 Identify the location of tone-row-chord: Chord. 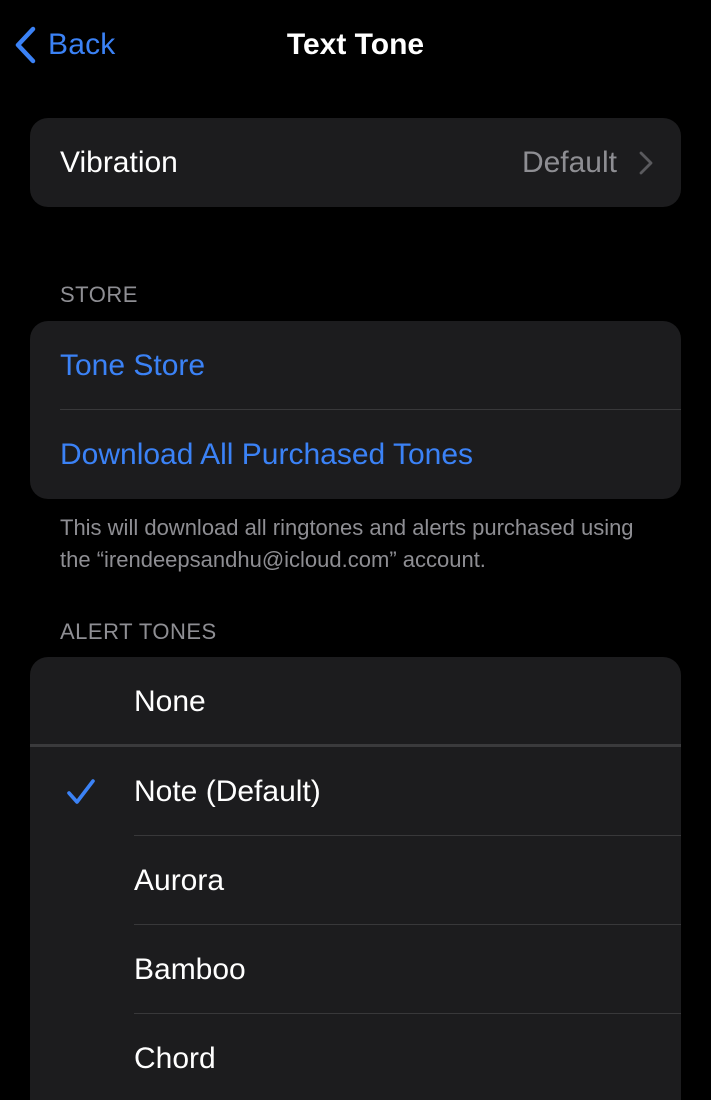
(355, 1057).